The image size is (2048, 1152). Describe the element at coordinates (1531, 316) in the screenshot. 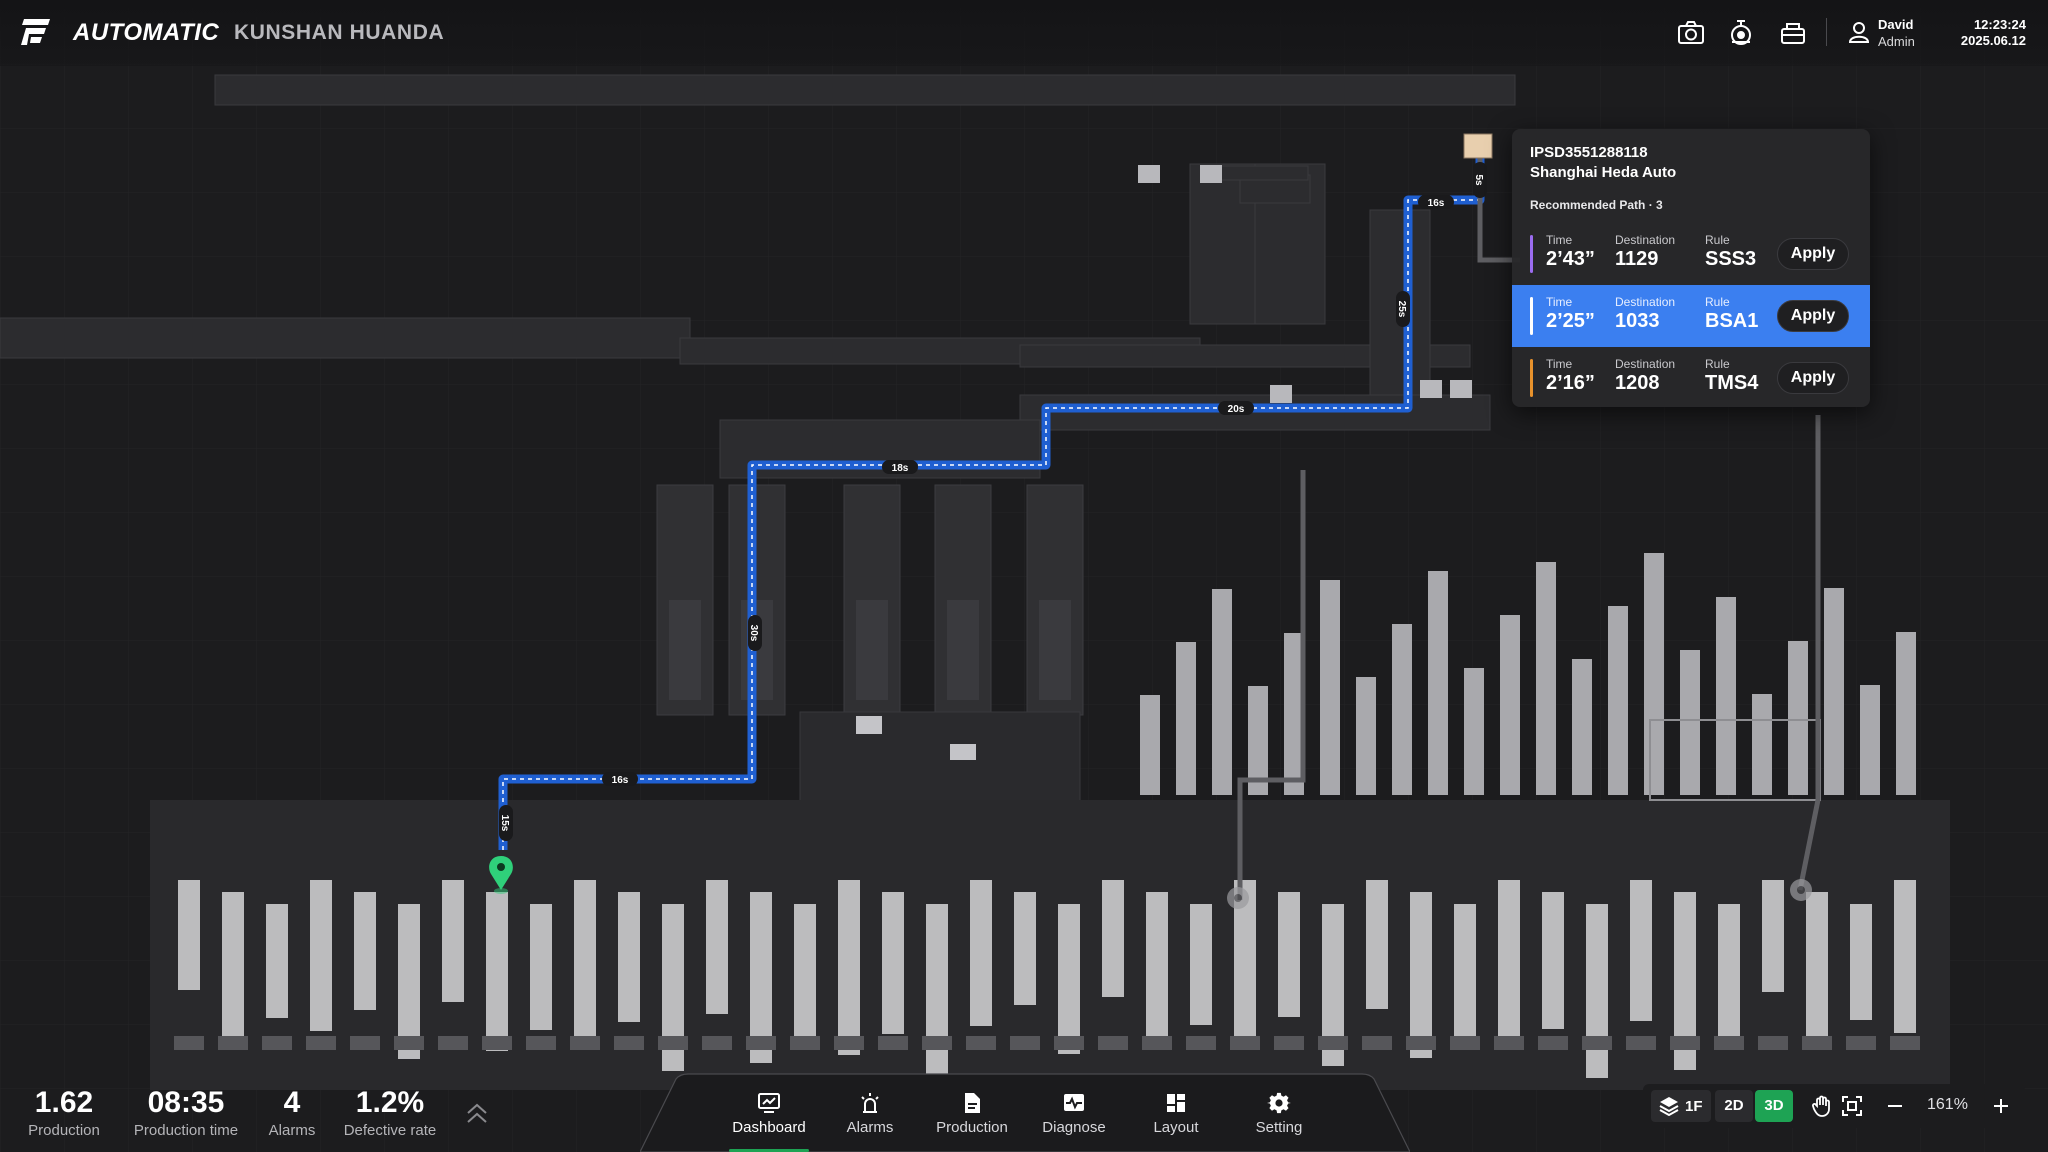

I see `option-color-bar` at that location.